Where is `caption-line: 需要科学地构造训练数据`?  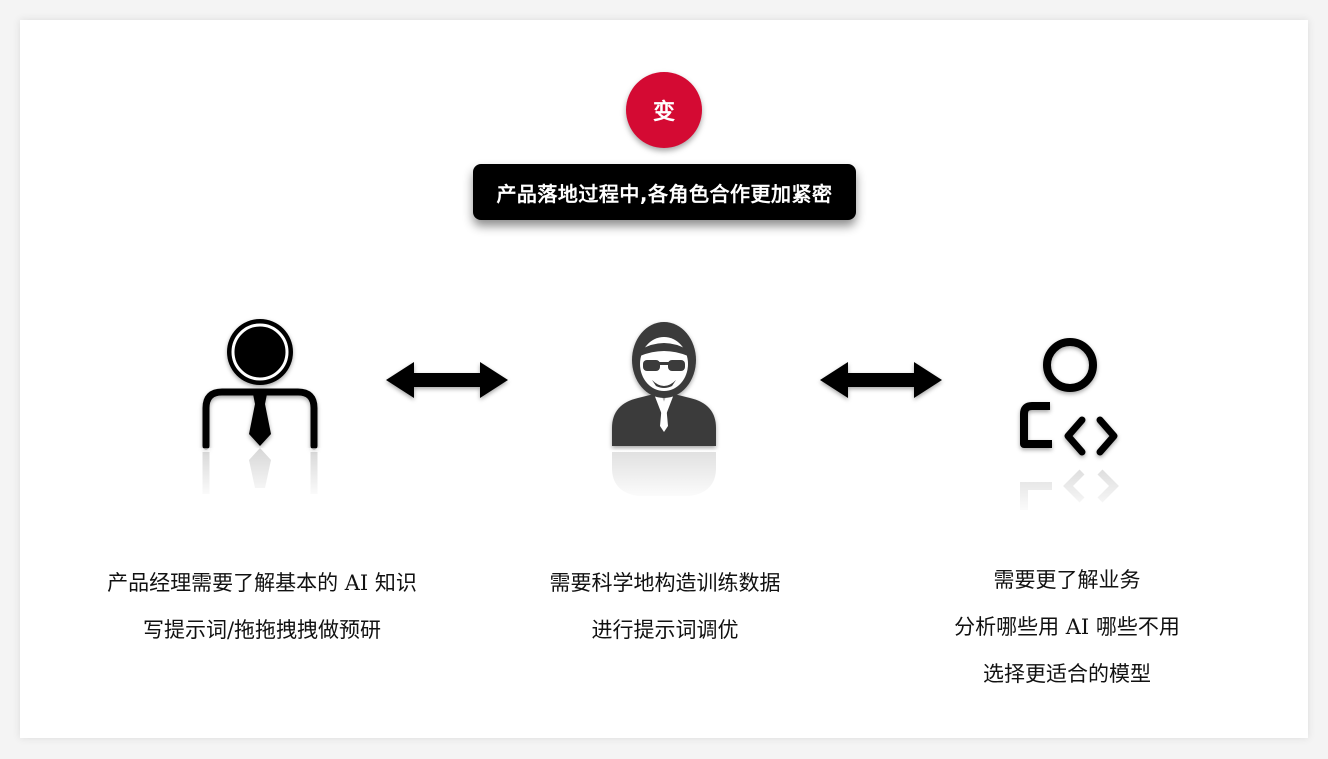 caption-line: 需要科学地构造训练数据 is located at coordinates (665, 583).